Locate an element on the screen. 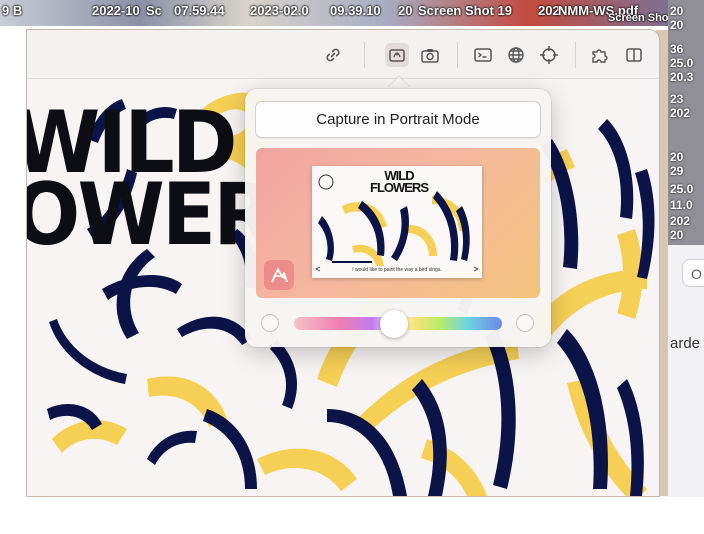 This screenshot has width=704, height=534. color-slider-row is located at coordinates (398, 322).